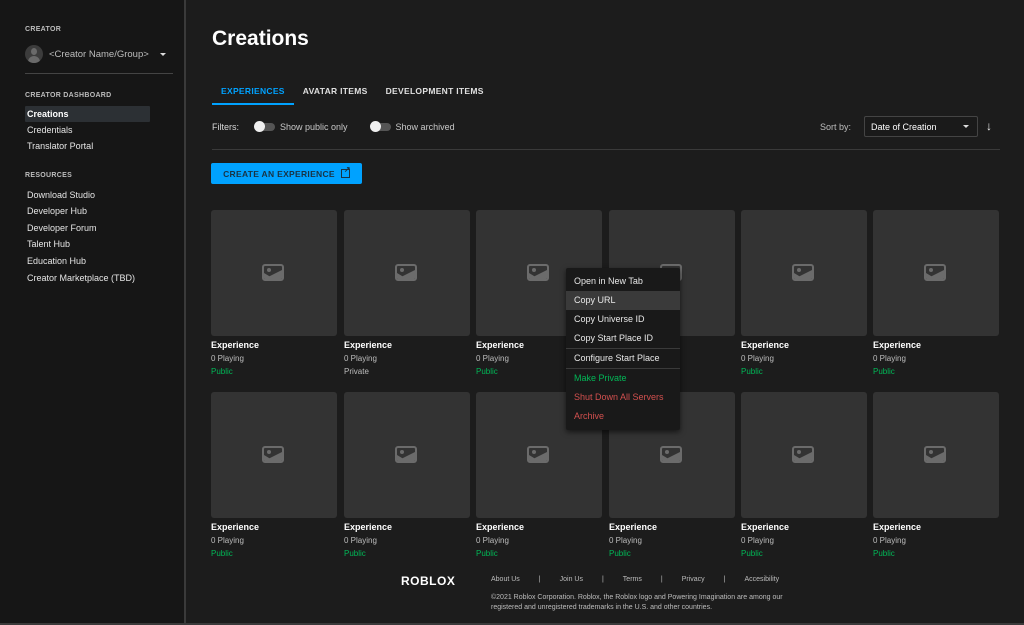 The image size is (1024, 625). What do you see at coordinates (253, 94) in the screenshot?
I see `tab-experiences: EXPERIENCES` at bounding box center [253, 94].